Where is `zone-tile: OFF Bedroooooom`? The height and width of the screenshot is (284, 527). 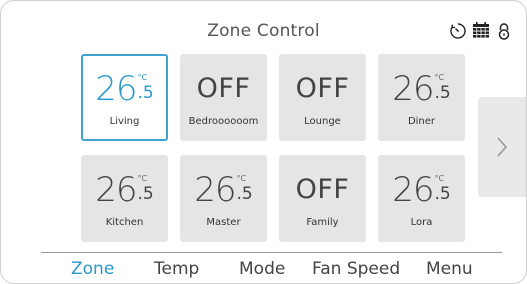 zone-tile: OFF Bedroooooom is located at coordinates (223, 97).